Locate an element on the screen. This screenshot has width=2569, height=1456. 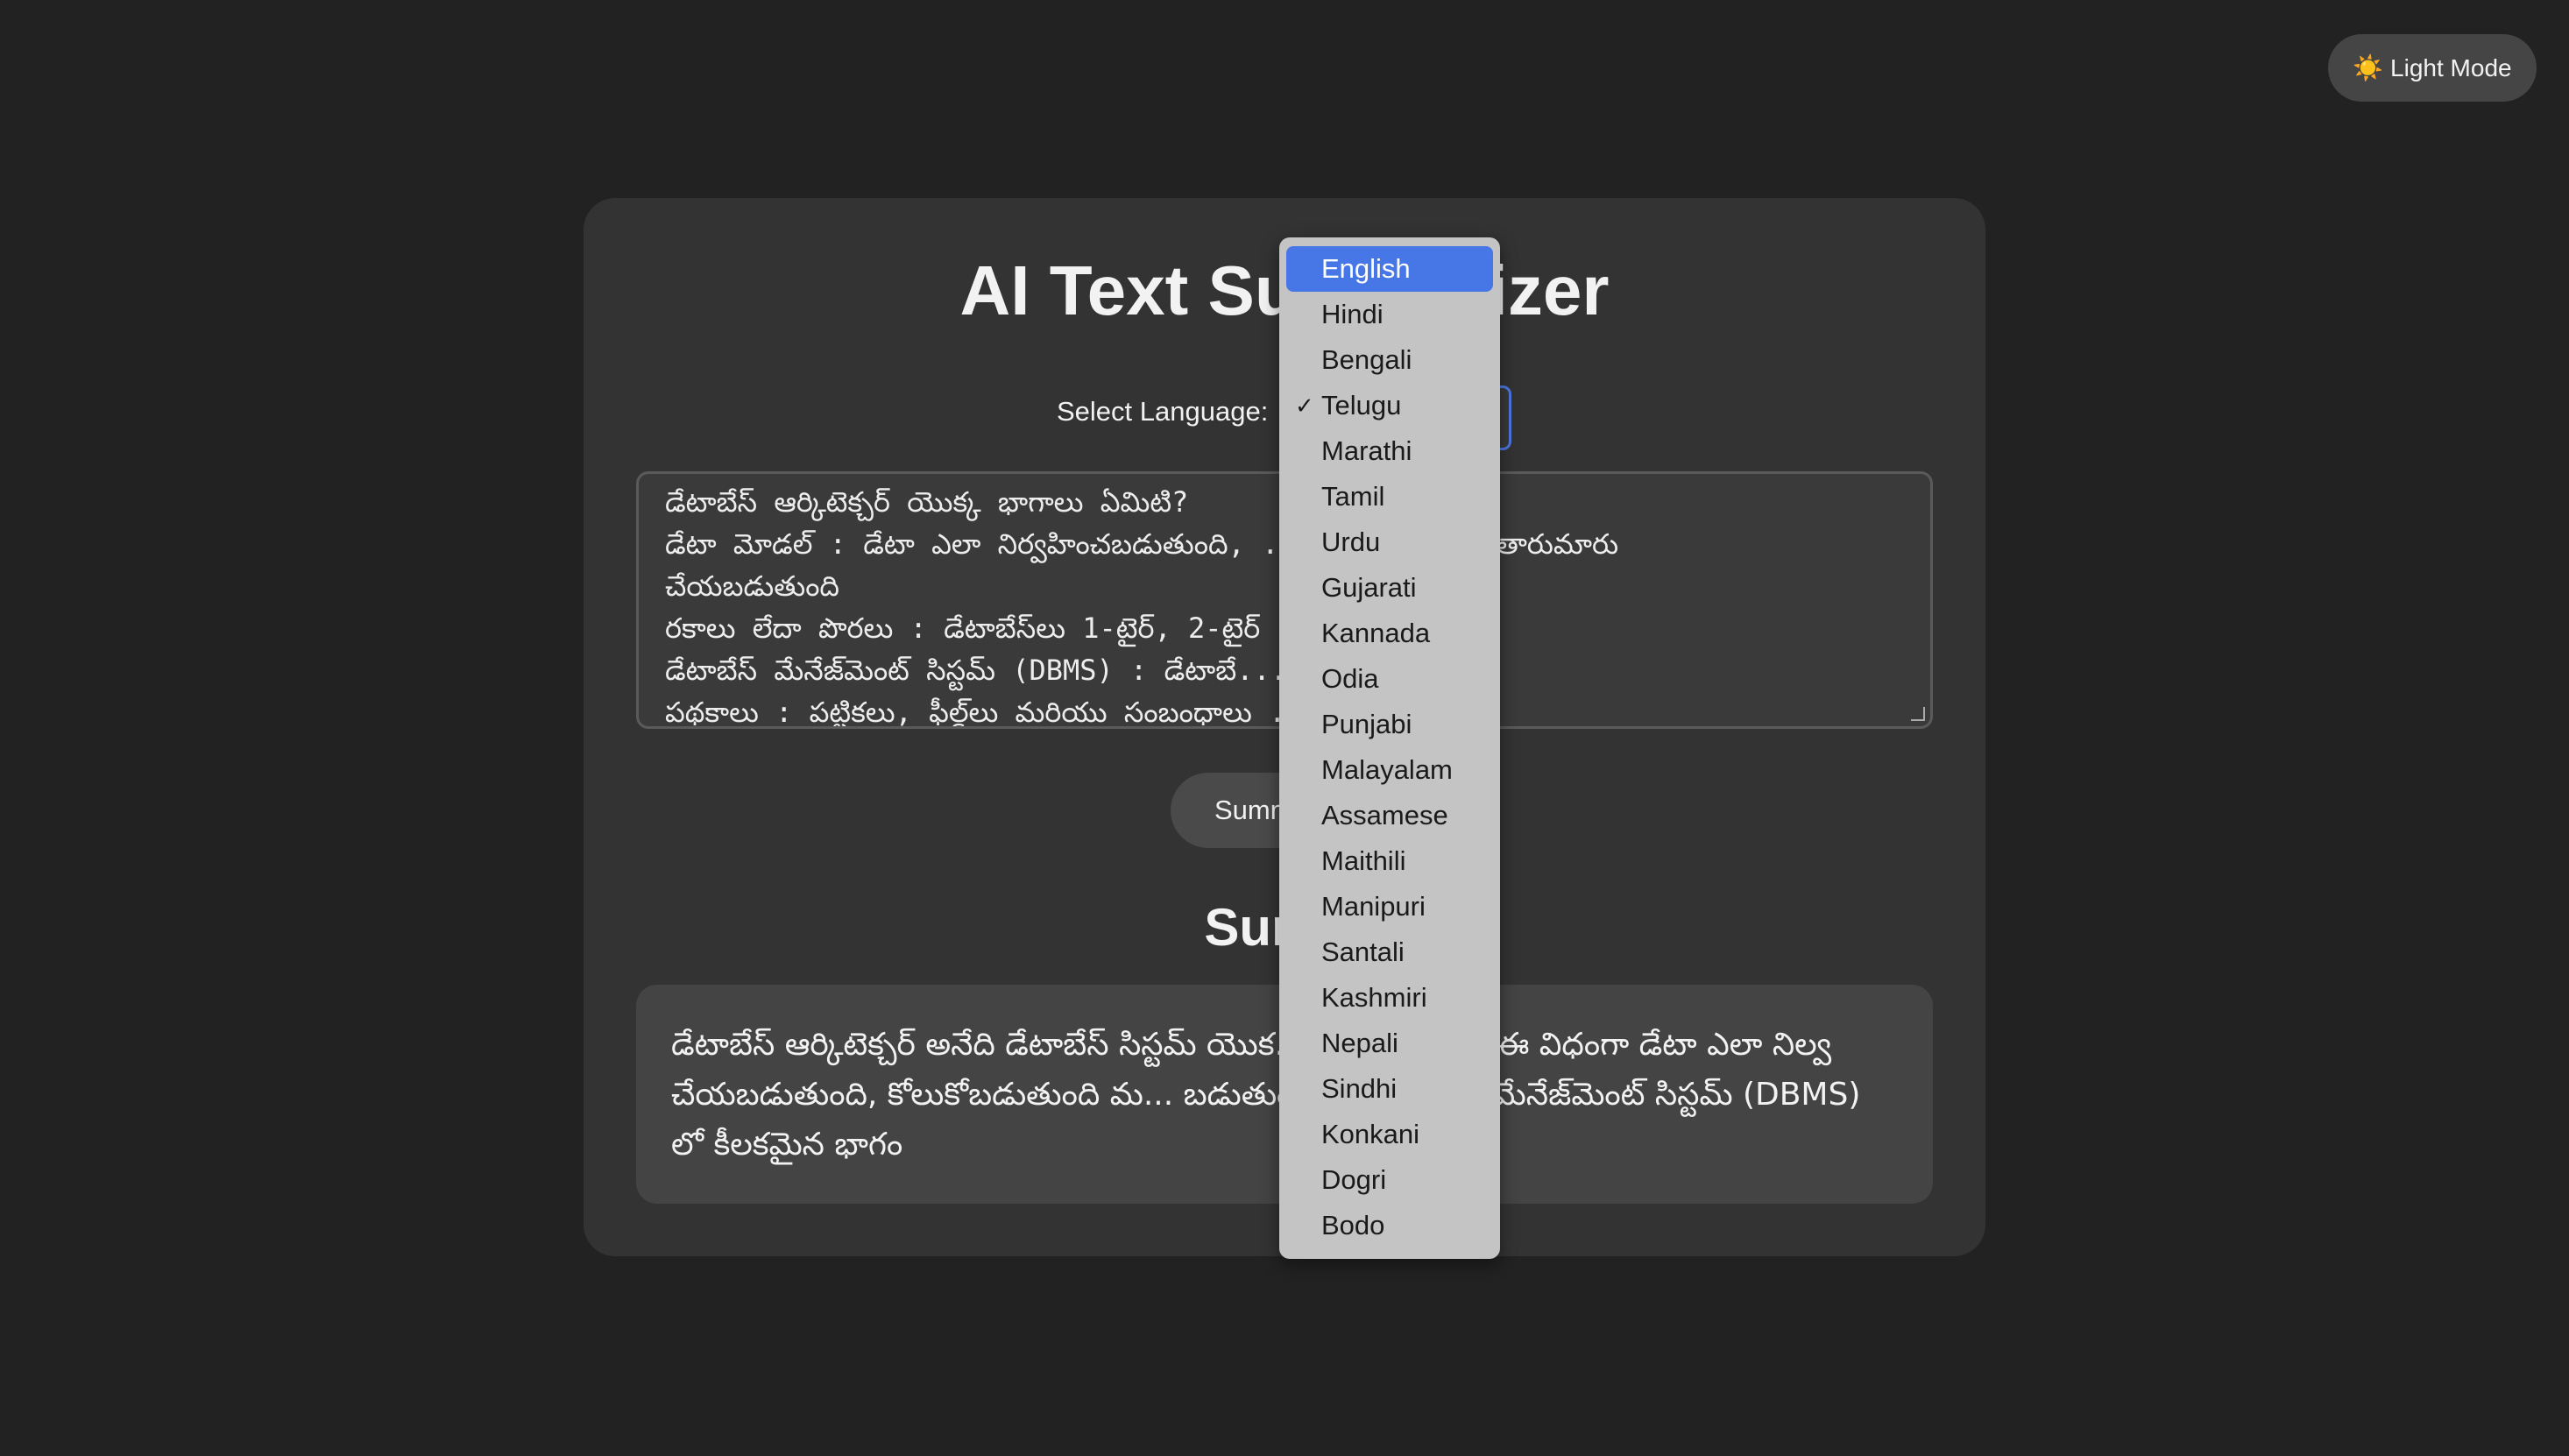
language-label: Select Language: is located at coordinates (1163, 411).